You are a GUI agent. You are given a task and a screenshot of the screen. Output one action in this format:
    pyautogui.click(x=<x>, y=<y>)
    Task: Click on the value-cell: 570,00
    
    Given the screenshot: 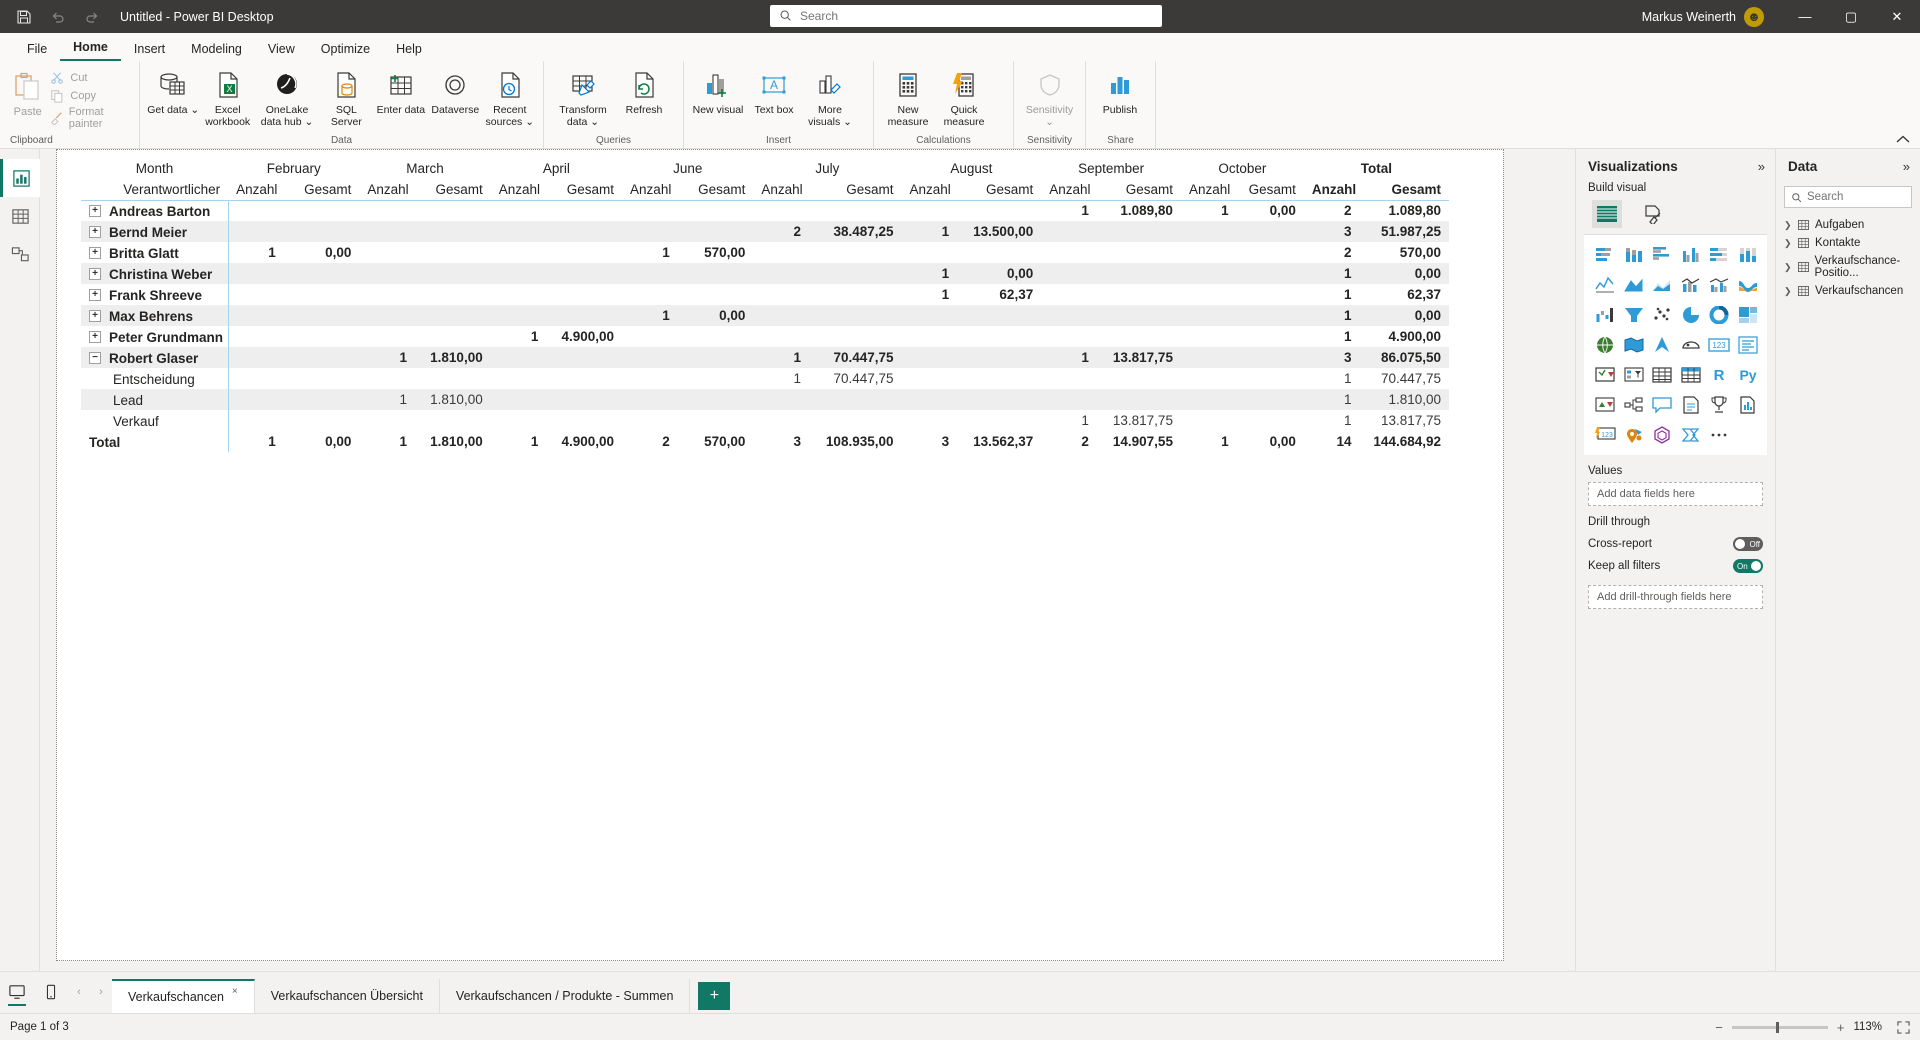 What is the action you would take?
    pyautogui.click(x=716, y=441)
    